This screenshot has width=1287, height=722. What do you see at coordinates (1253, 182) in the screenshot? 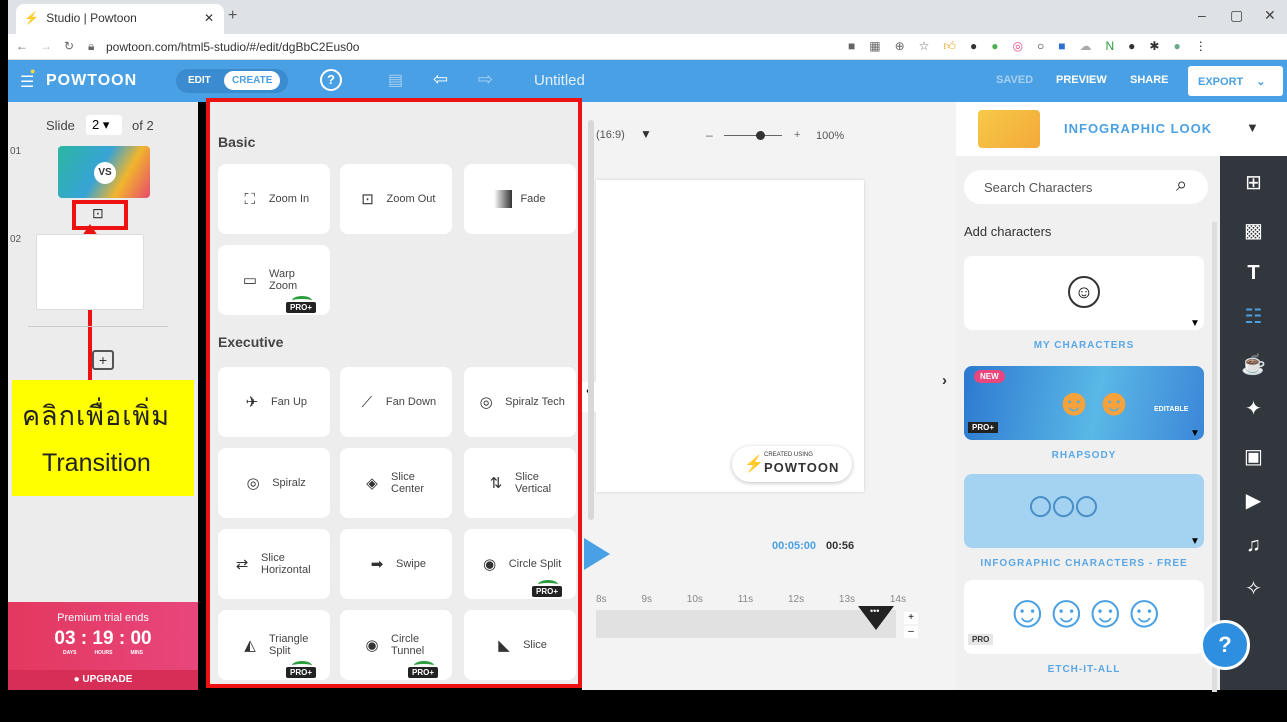
I see `layout-icon: ⊞` at bounding box center [1253, 182].